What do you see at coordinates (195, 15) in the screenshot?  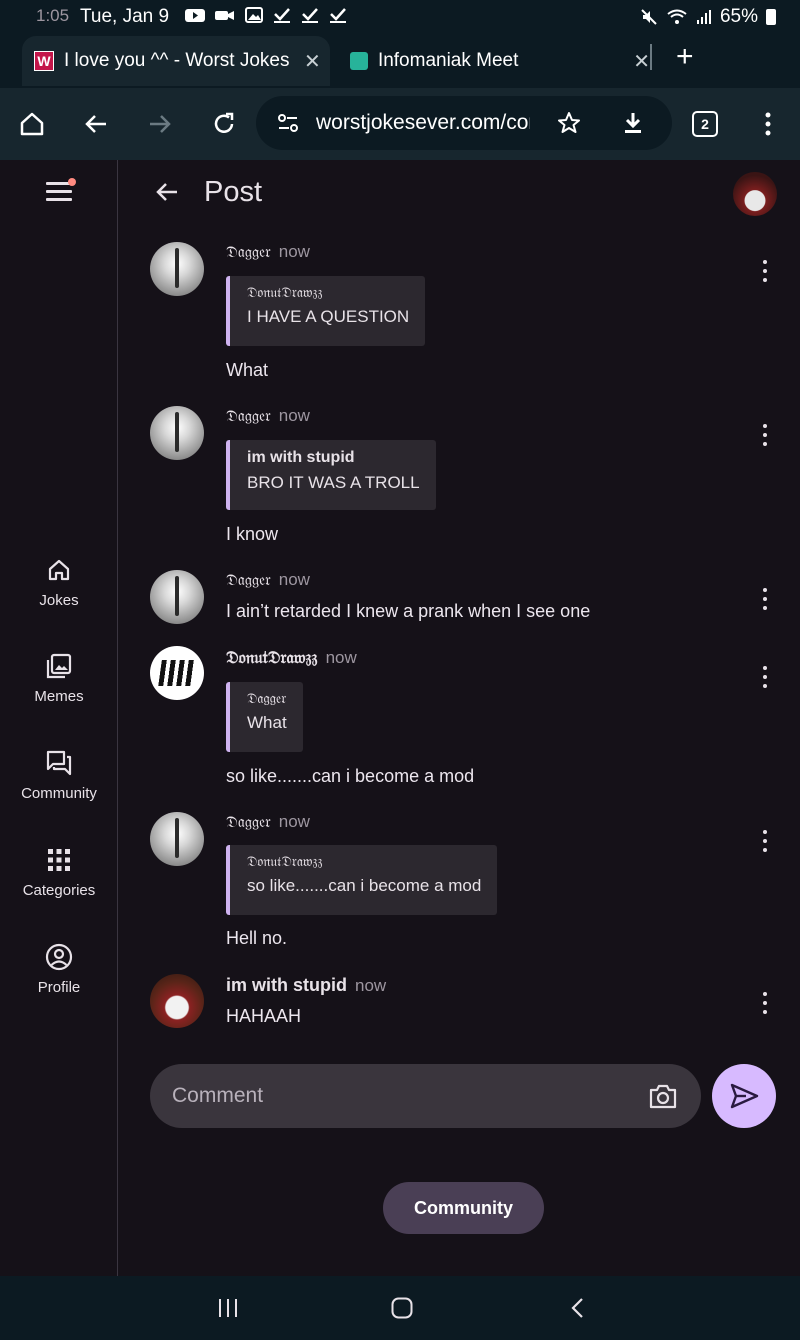 I see `youtube-icon` at bounding box center [195, 15].